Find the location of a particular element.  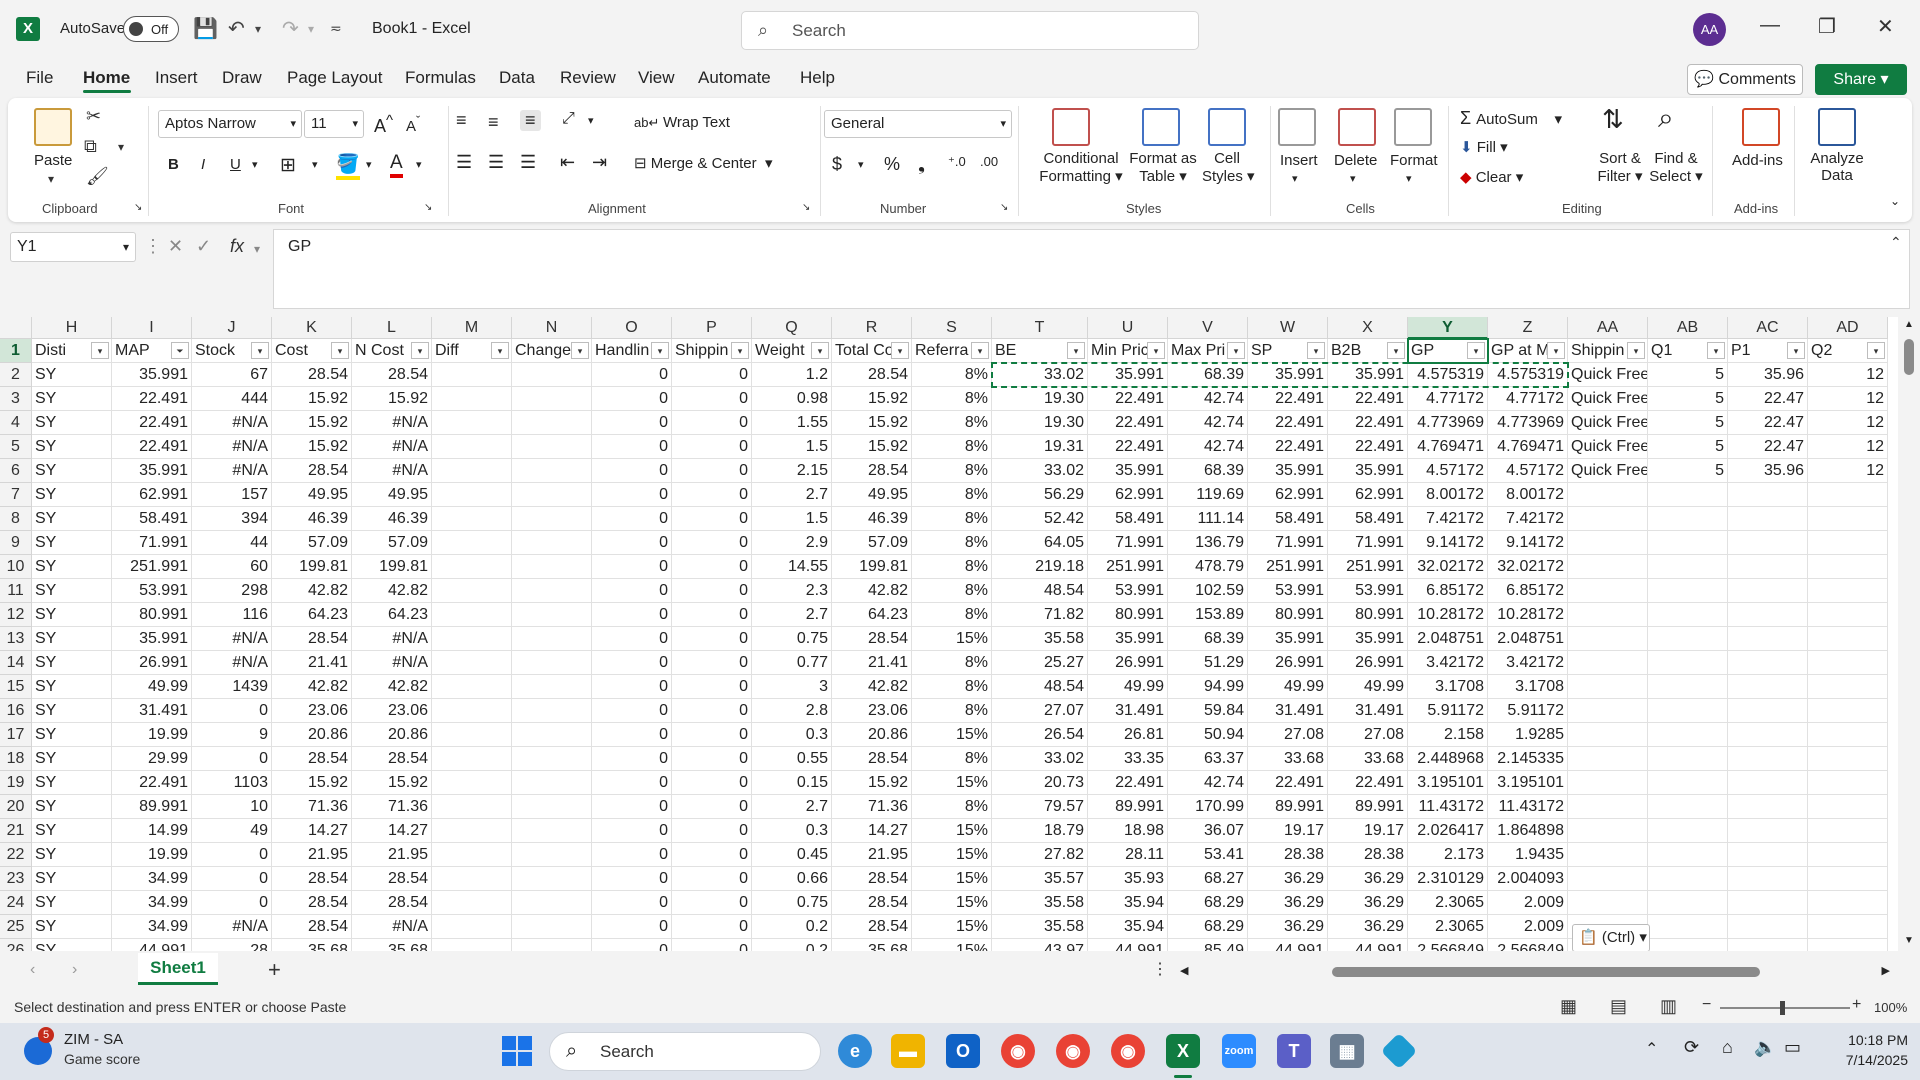

table-header-cell: Q1 ▾ is located at coordinates (1688, 351).